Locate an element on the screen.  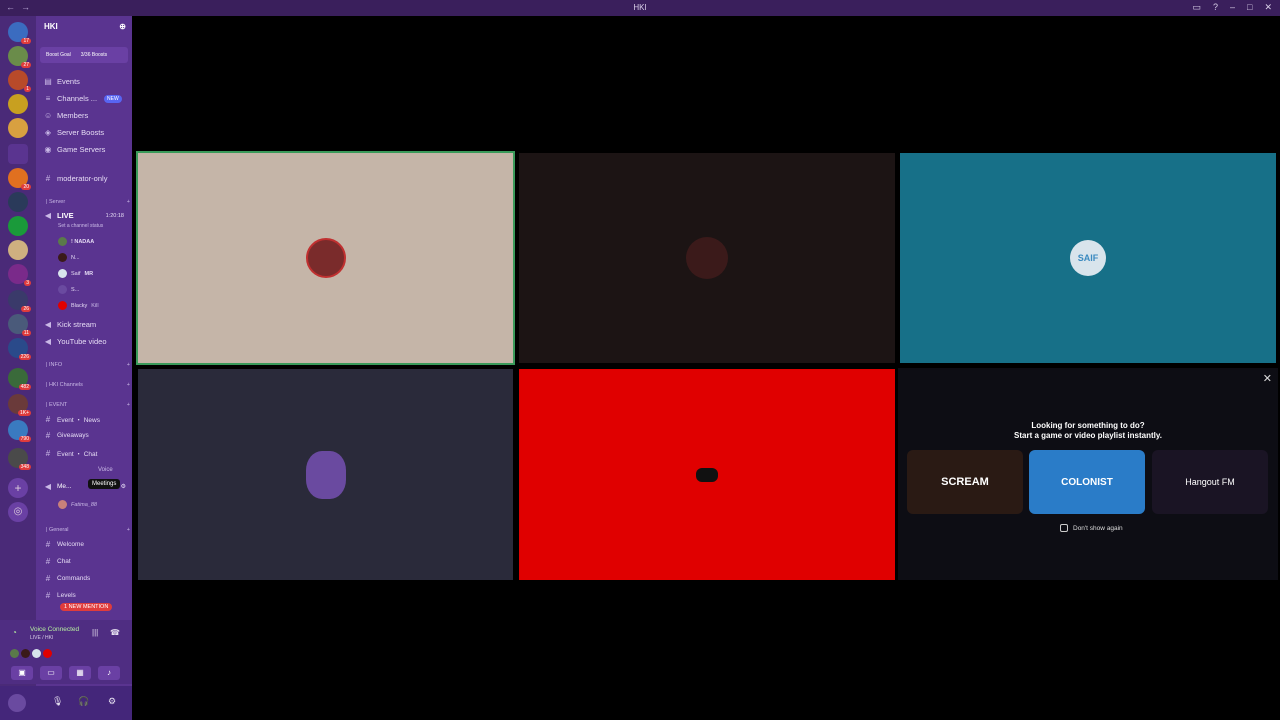
dont-show-again: Don't show again is located at coordinates (1091, 528).